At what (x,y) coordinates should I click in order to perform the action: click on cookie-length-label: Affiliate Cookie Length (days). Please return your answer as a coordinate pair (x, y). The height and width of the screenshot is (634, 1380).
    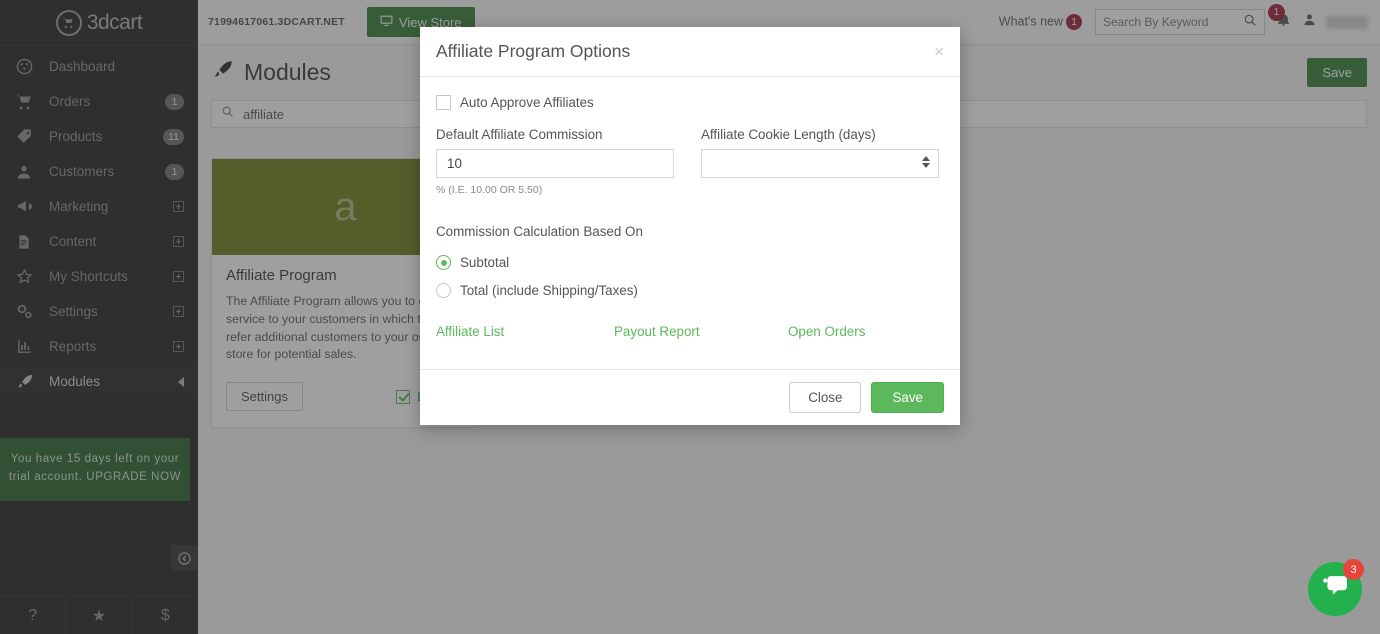
    Looking at the image, I should click on (788, 134).